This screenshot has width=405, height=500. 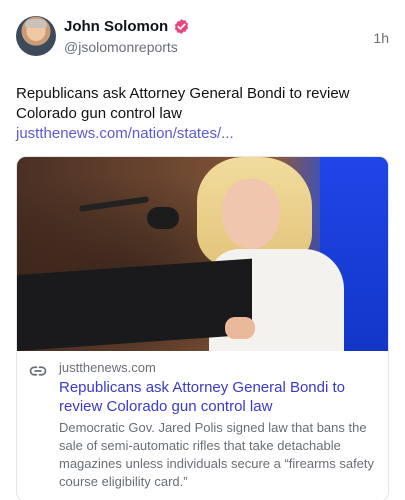 What do you see at coordinates (36, 36) in the screenshot?
I see `avatar` at bounding box center [36, 36].